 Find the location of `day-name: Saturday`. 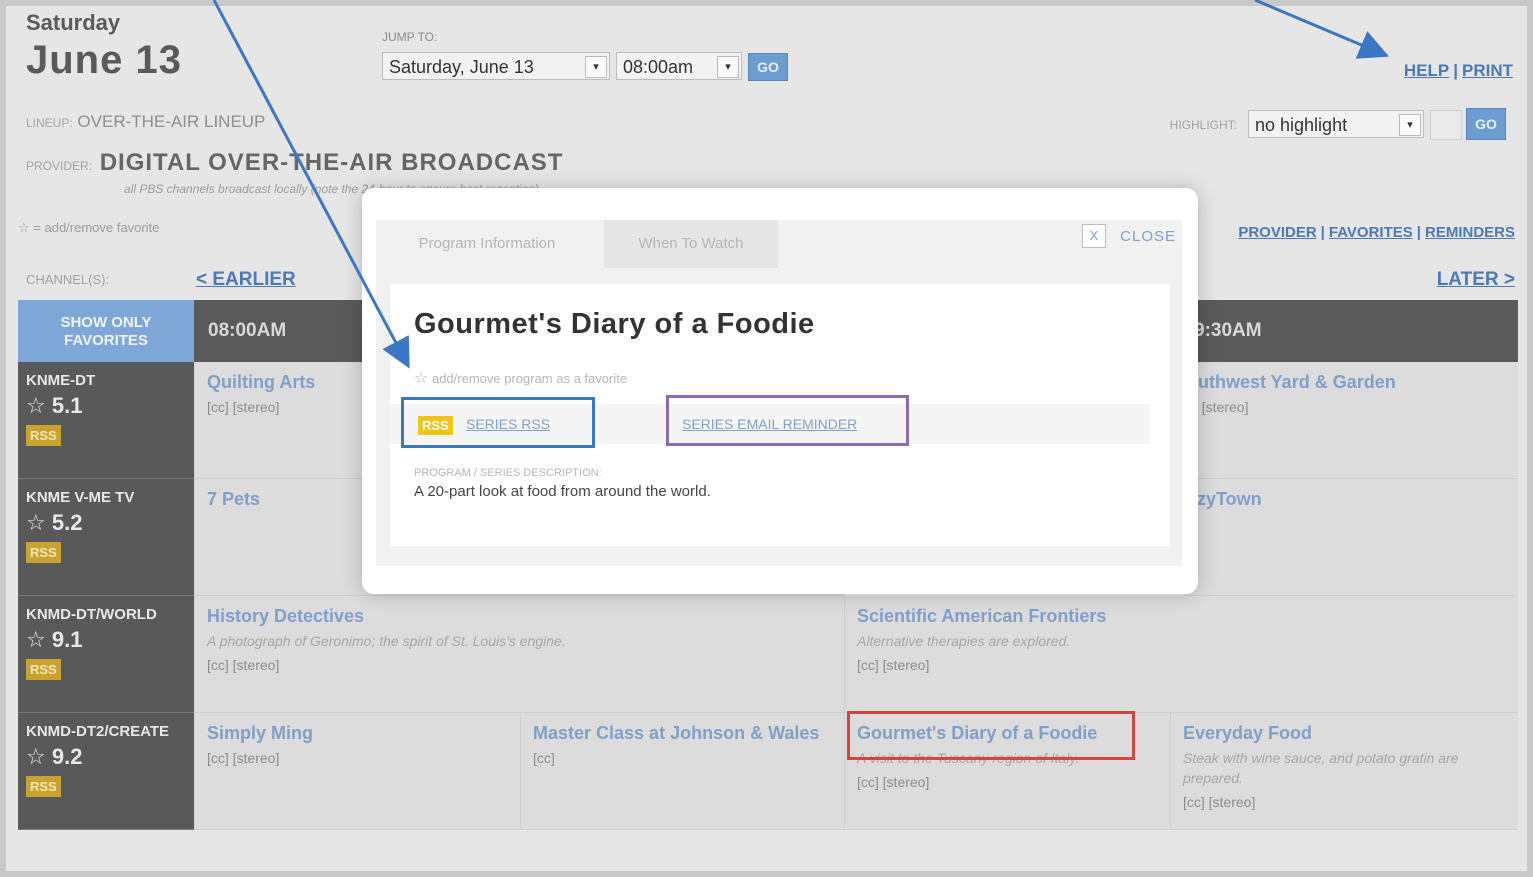

day-name: Saturday is located at coordinates (73, 22).